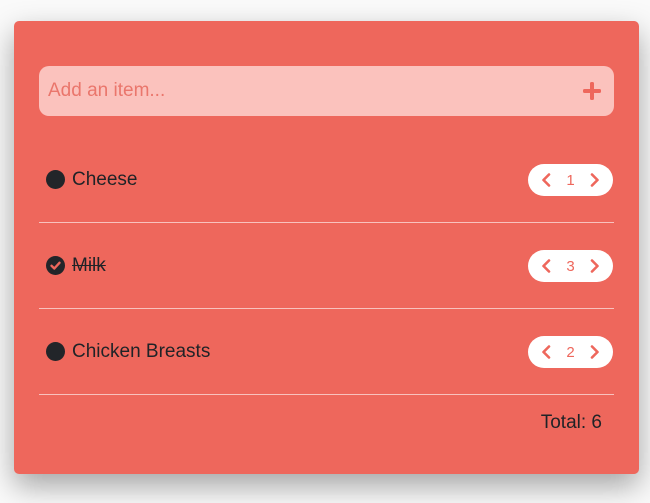 The width and height of the screenshot is (650, 503). Describe the element at coordinates (592, 91) in the screenshot. I see `plus-icon` at that location.